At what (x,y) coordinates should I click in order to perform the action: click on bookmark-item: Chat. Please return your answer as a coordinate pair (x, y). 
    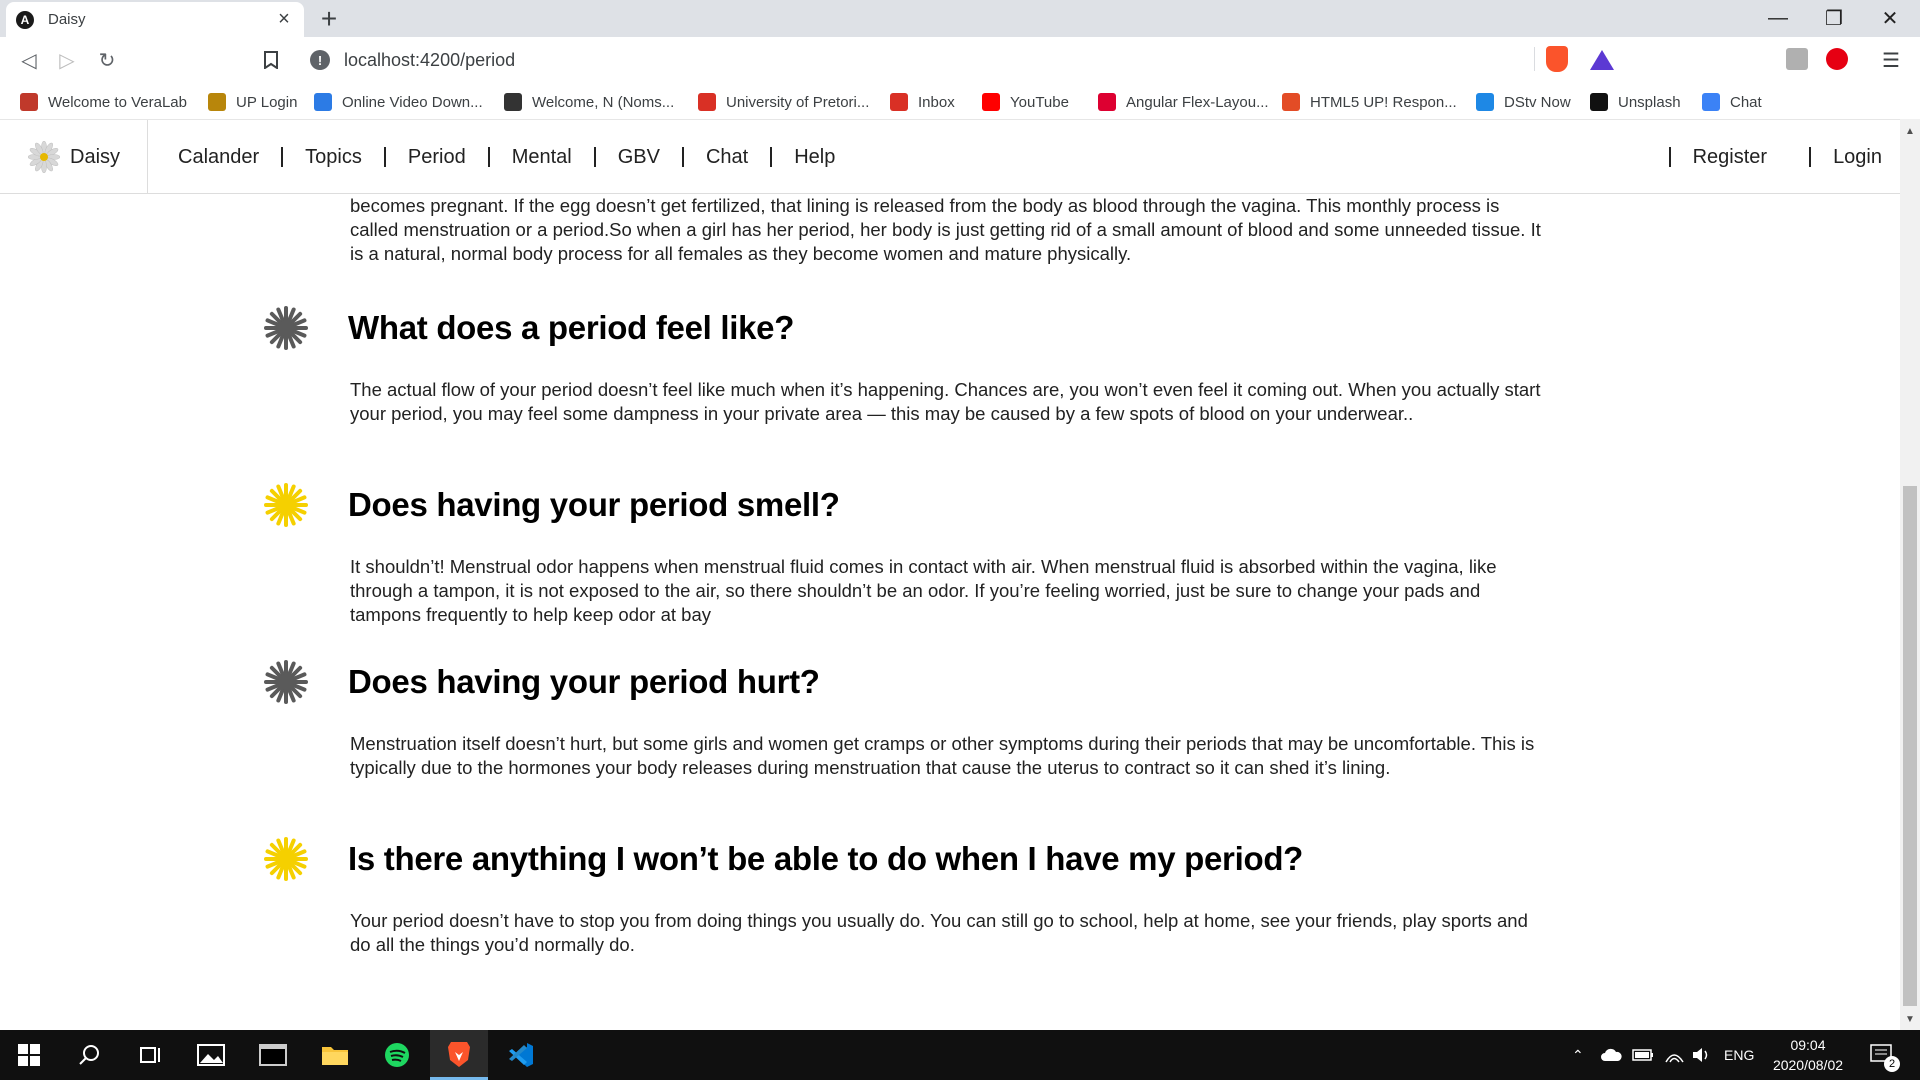
    Looking at the image, I should click on (1732, 102).